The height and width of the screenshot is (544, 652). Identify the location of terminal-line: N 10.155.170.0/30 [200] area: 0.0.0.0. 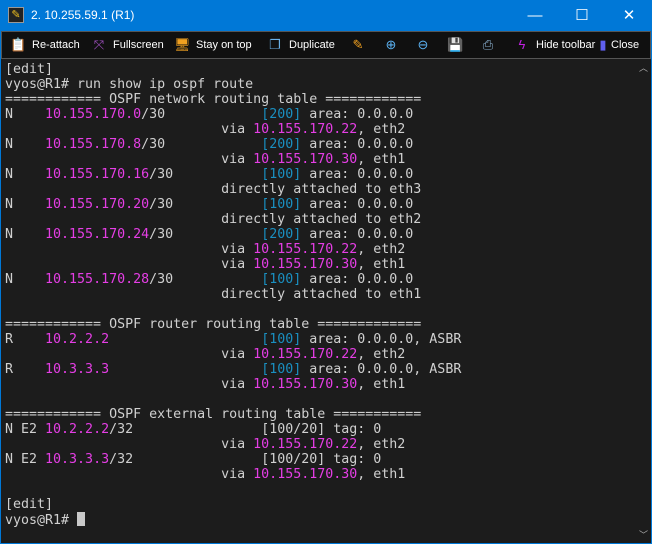
(233, 114).